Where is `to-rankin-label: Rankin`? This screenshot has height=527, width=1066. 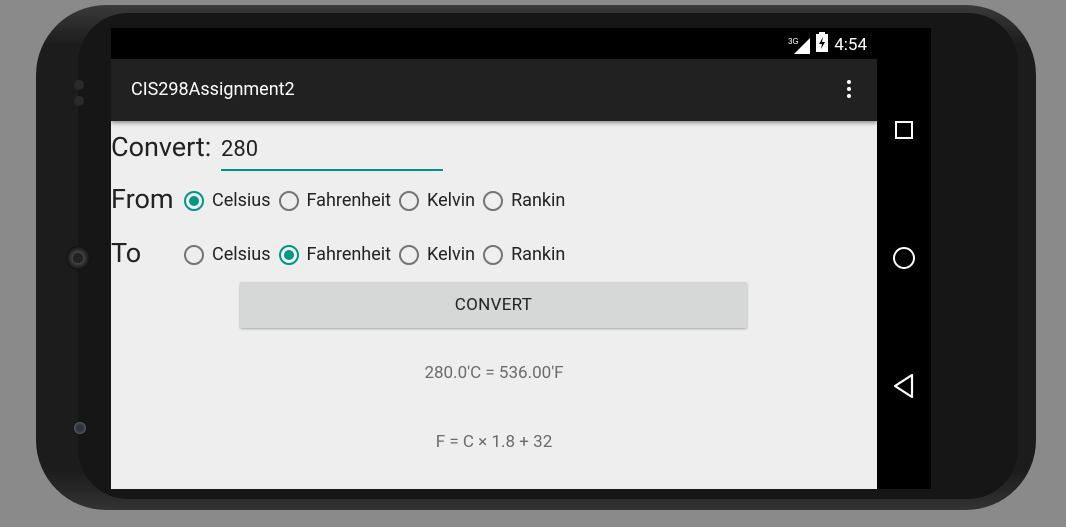 to-rankin-label: Rankin is located at coordinates (538, 254).